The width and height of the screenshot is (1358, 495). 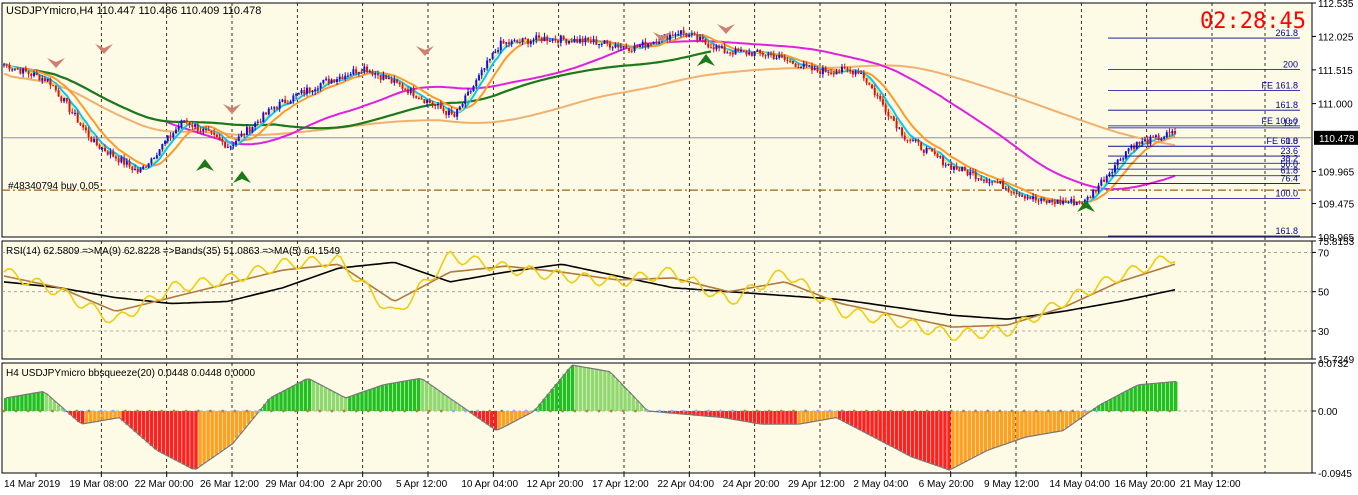 I want to click on price-tick-label: 109.475, so click(x=1336, y=205).